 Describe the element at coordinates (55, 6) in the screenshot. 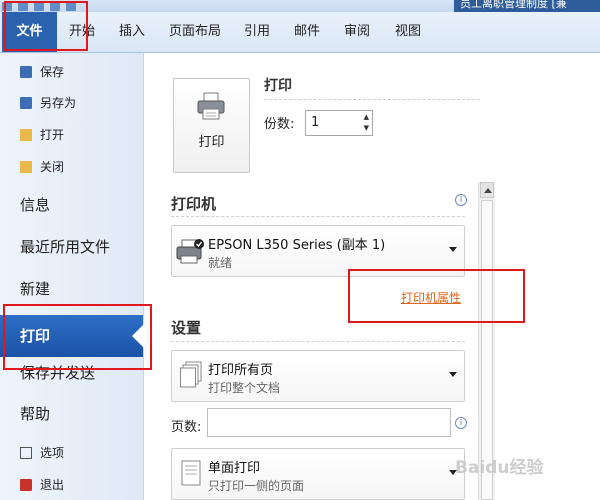

I see `redo-icon` at that location.